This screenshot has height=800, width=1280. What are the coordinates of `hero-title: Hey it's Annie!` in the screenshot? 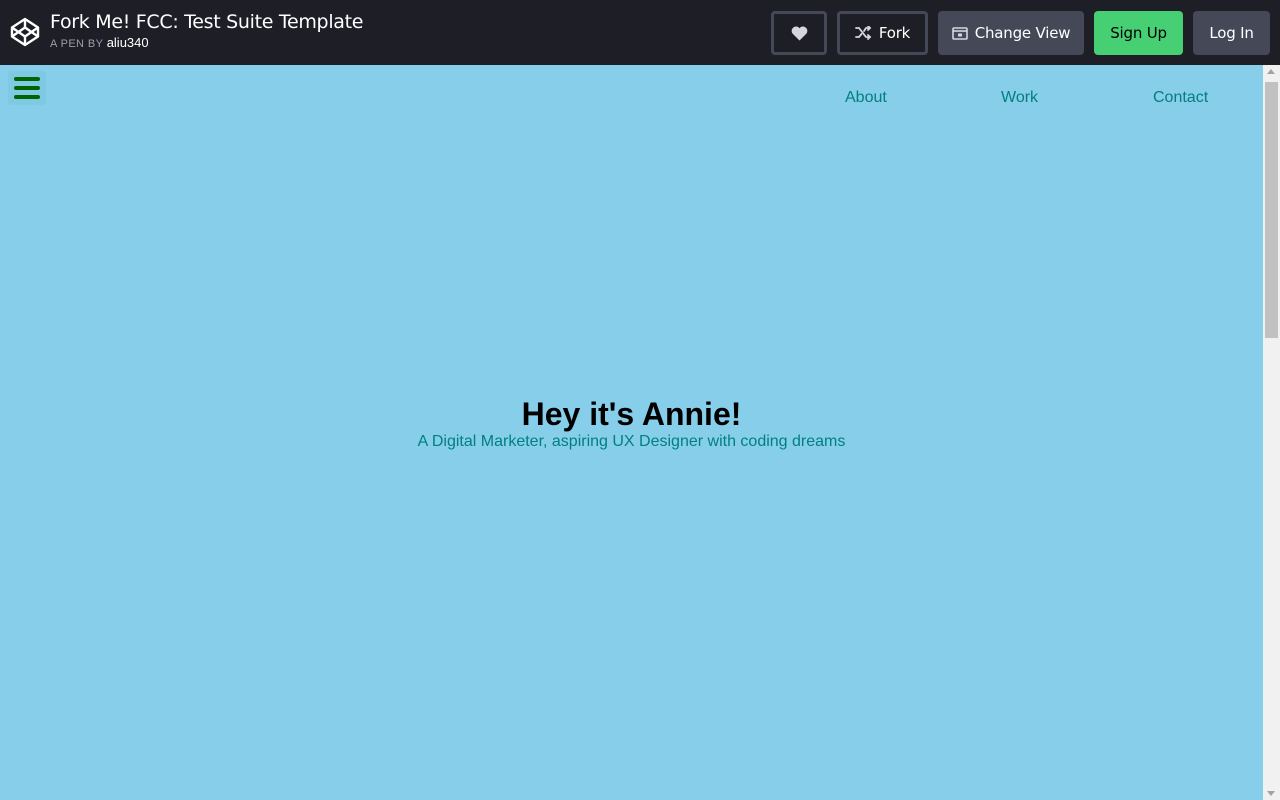 It's located at (631, 414).